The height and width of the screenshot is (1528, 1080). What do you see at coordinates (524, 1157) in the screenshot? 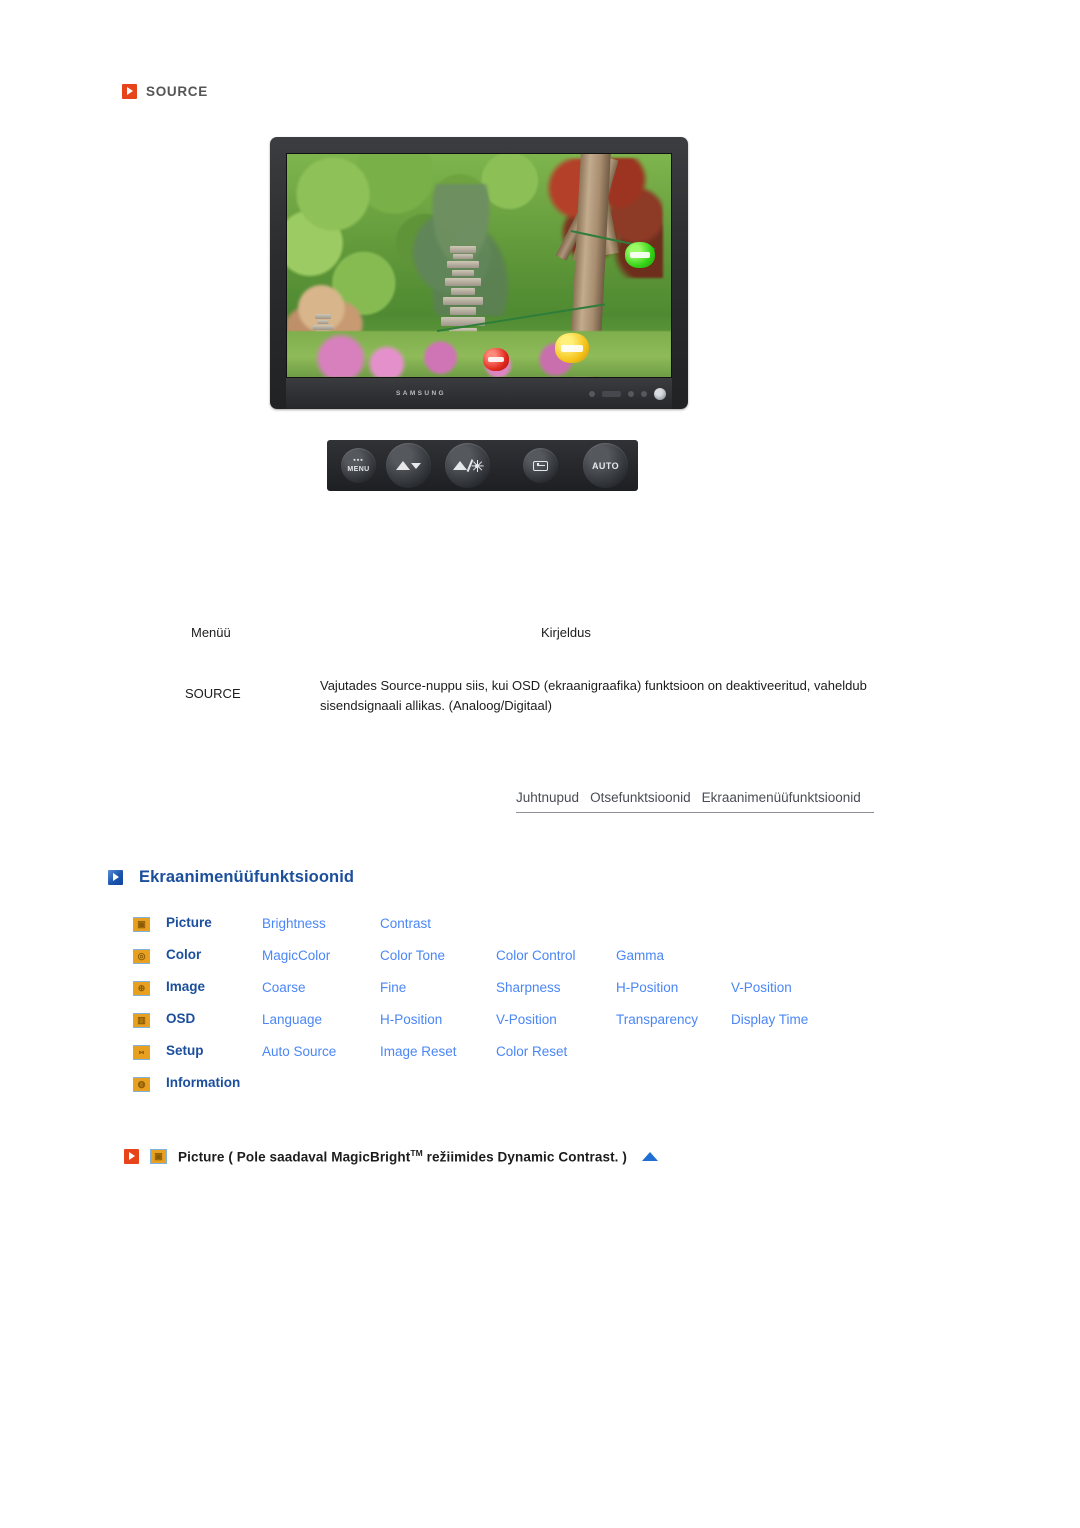
I see `footer-text-after: režiimides Dynamic Contrast. )` at bounding box center [524, 1157].